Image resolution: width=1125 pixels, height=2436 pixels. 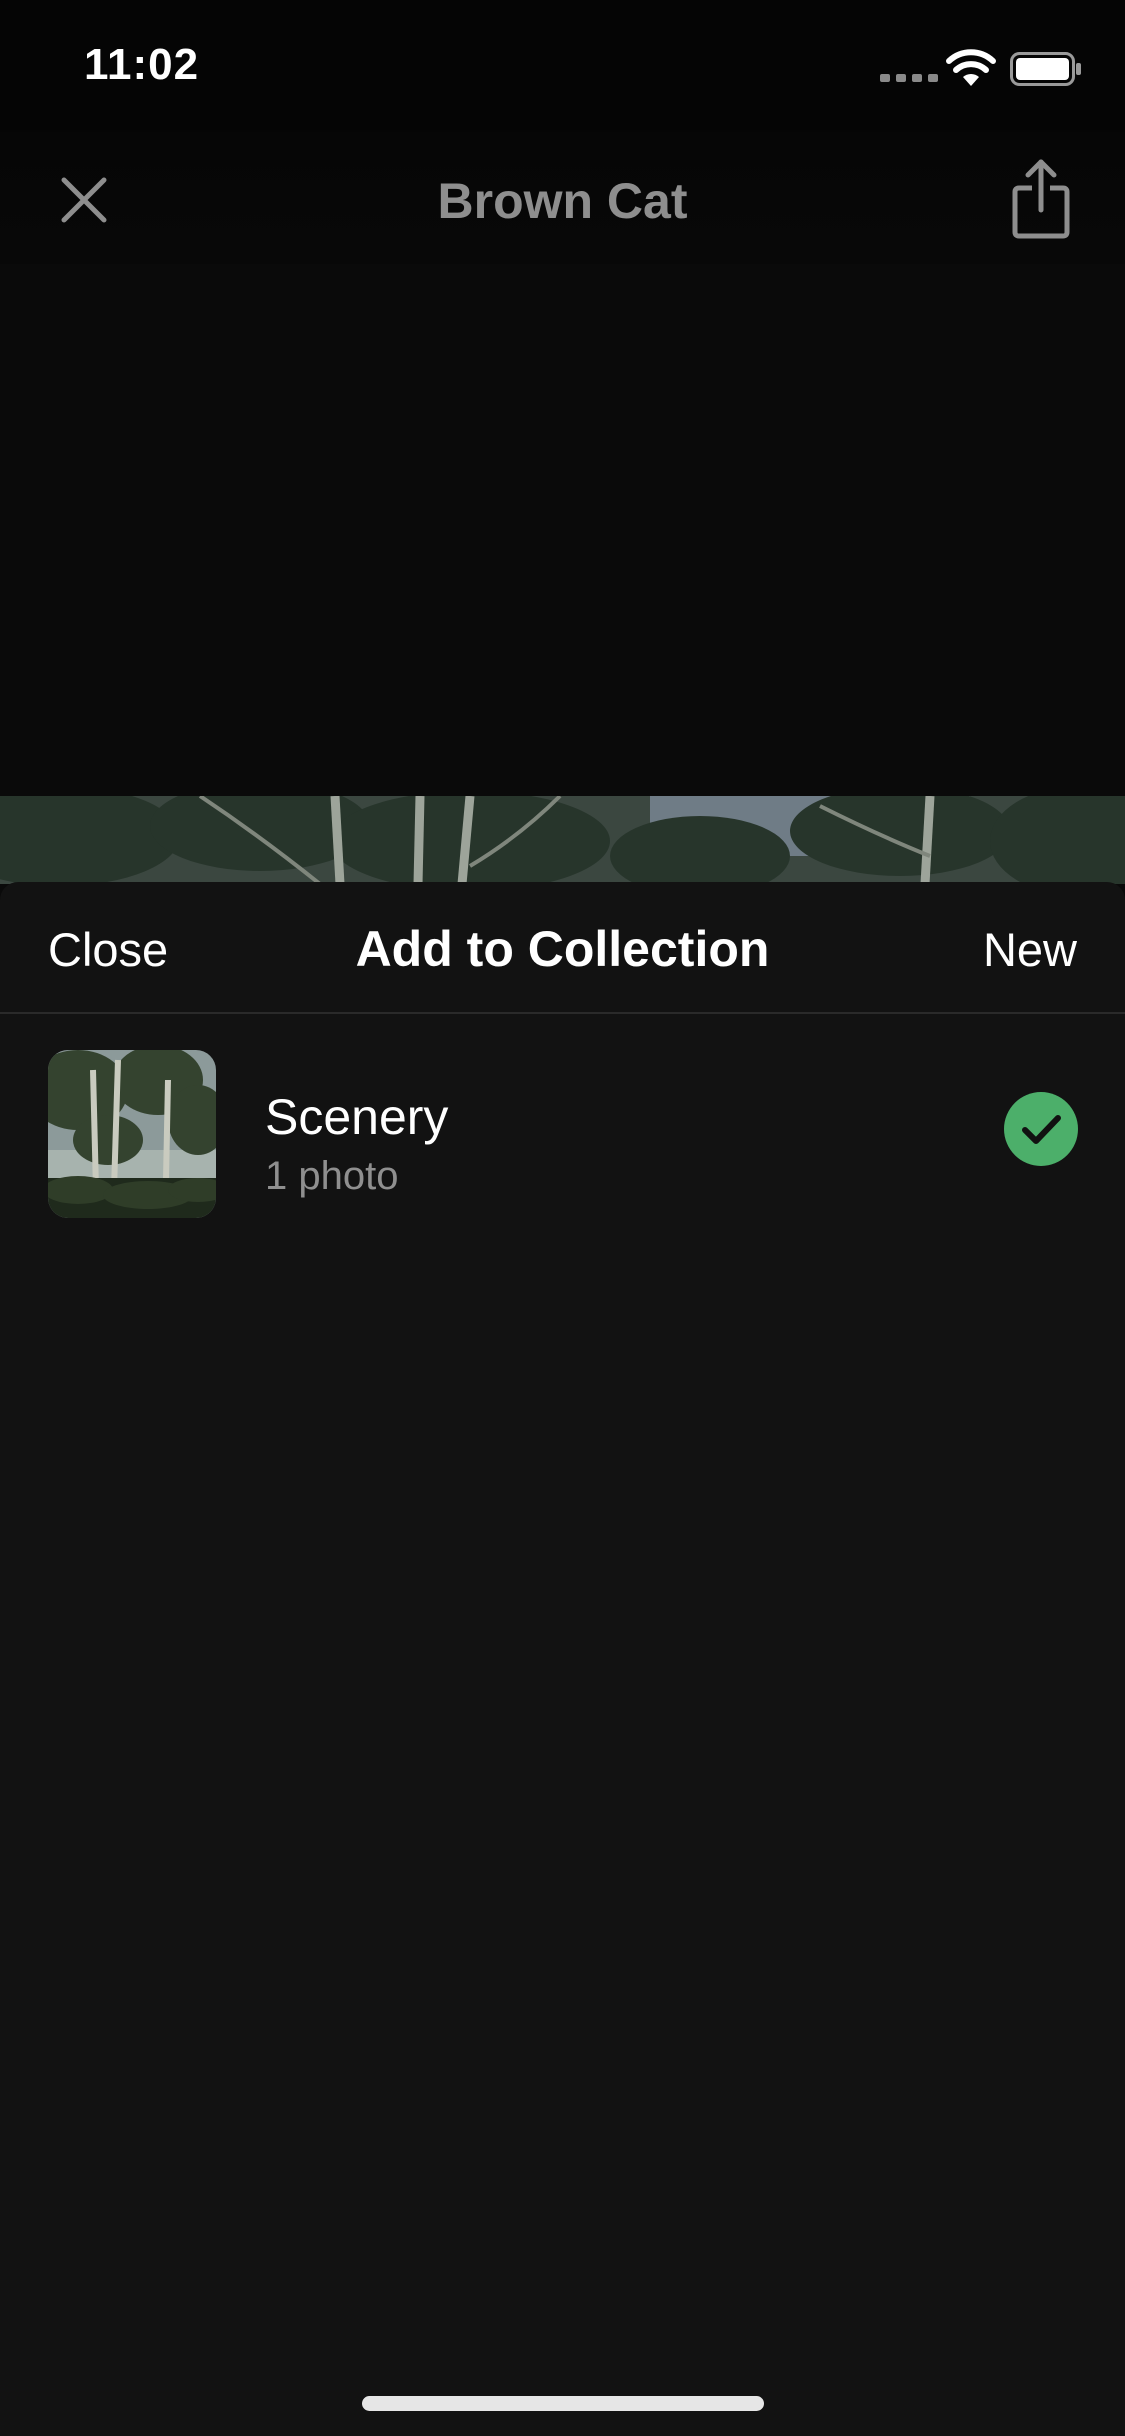 I want to click on collection-photo-count: 1 photo, so click(x=332, y=1176).